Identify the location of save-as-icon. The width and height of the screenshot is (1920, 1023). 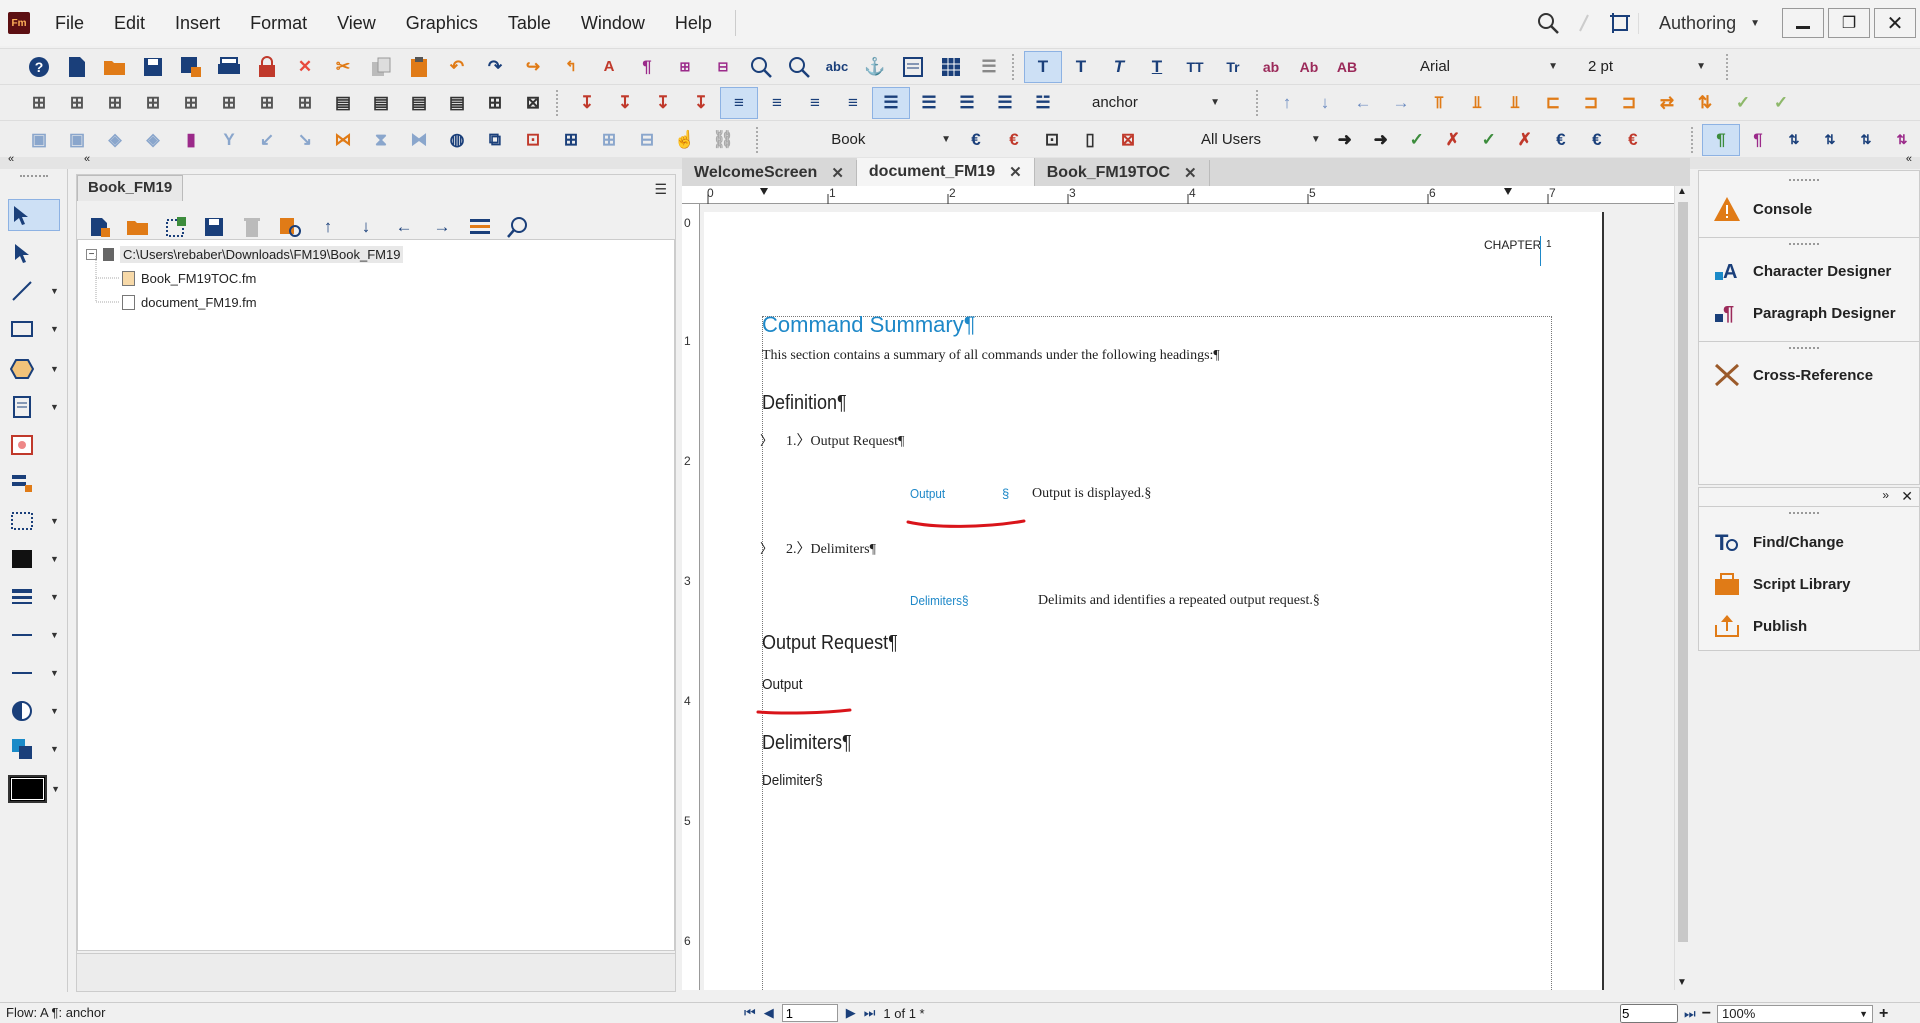
(191, 67).